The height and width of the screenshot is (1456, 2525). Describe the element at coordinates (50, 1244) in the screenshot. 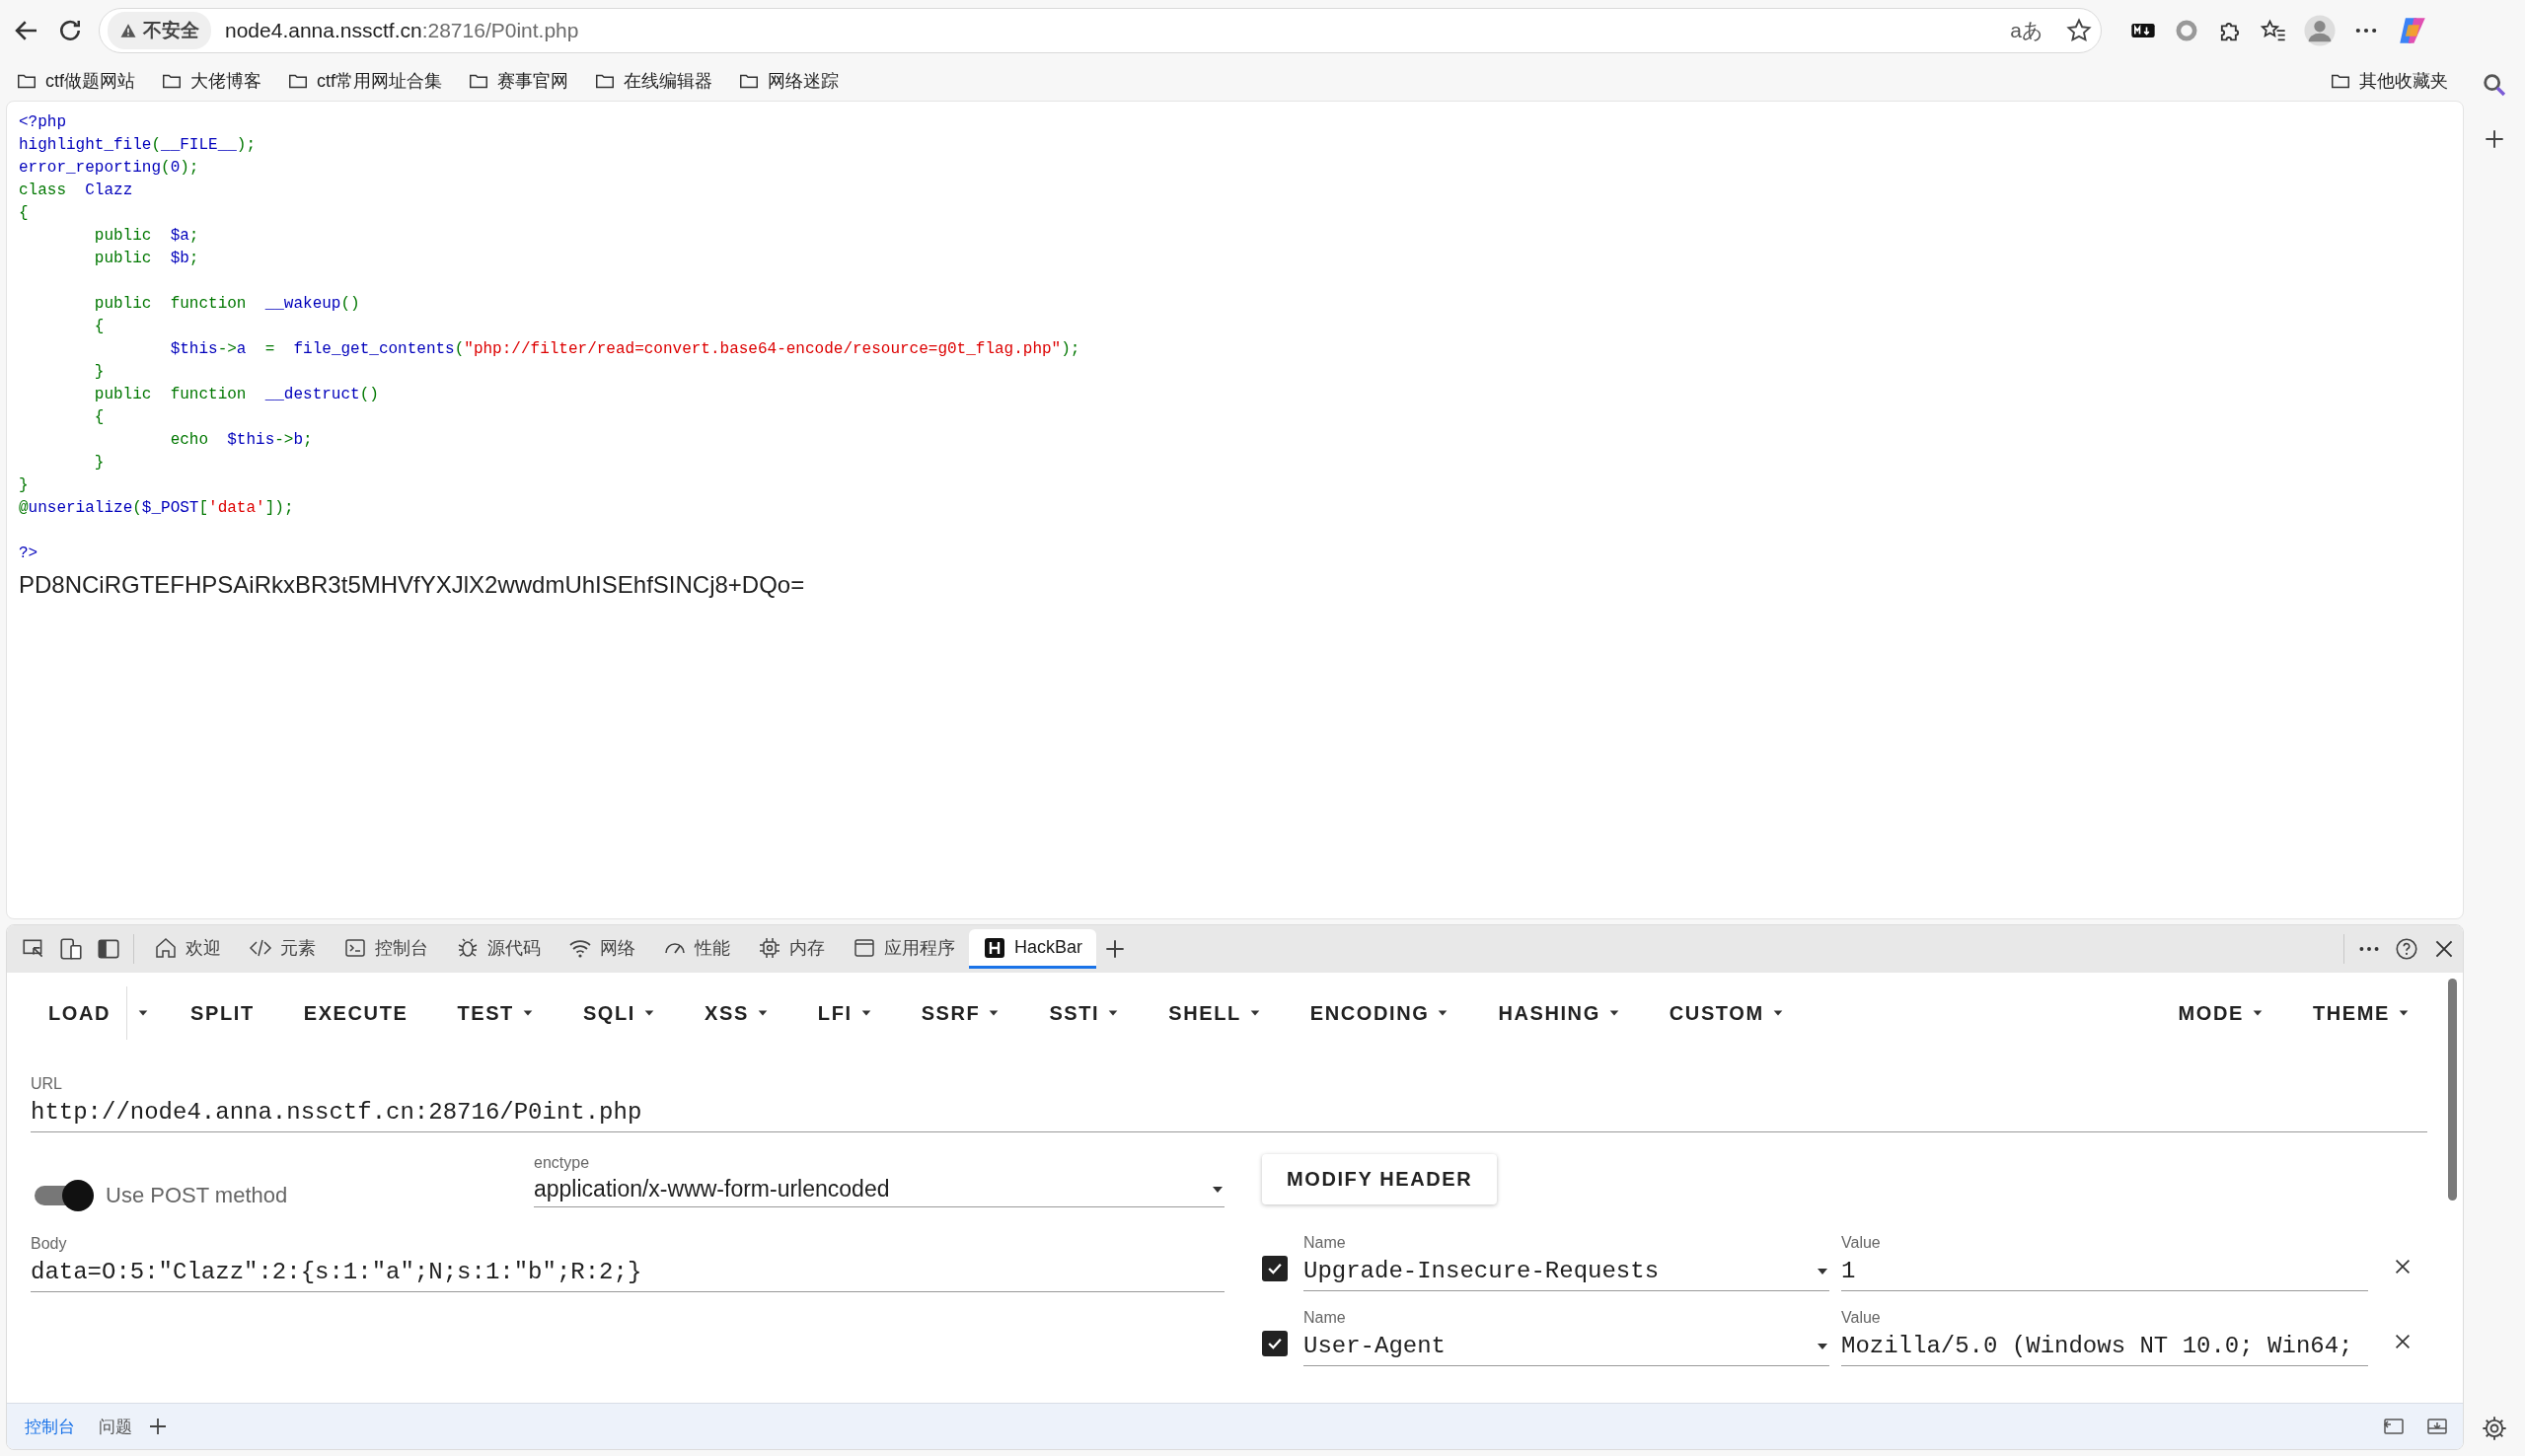

I see `field-label: Body` at that location.